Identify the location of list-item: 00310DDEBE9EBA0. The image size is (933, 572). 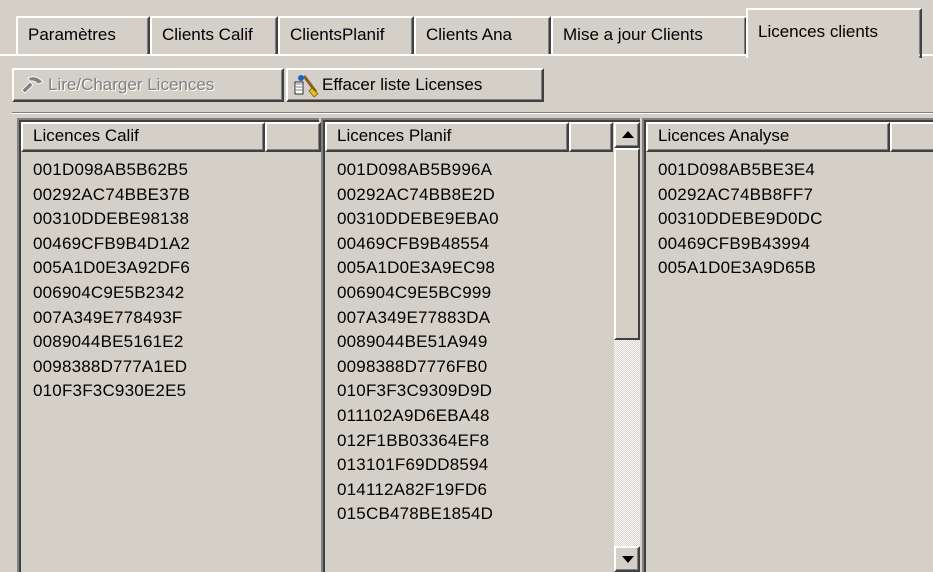
(418, 219).